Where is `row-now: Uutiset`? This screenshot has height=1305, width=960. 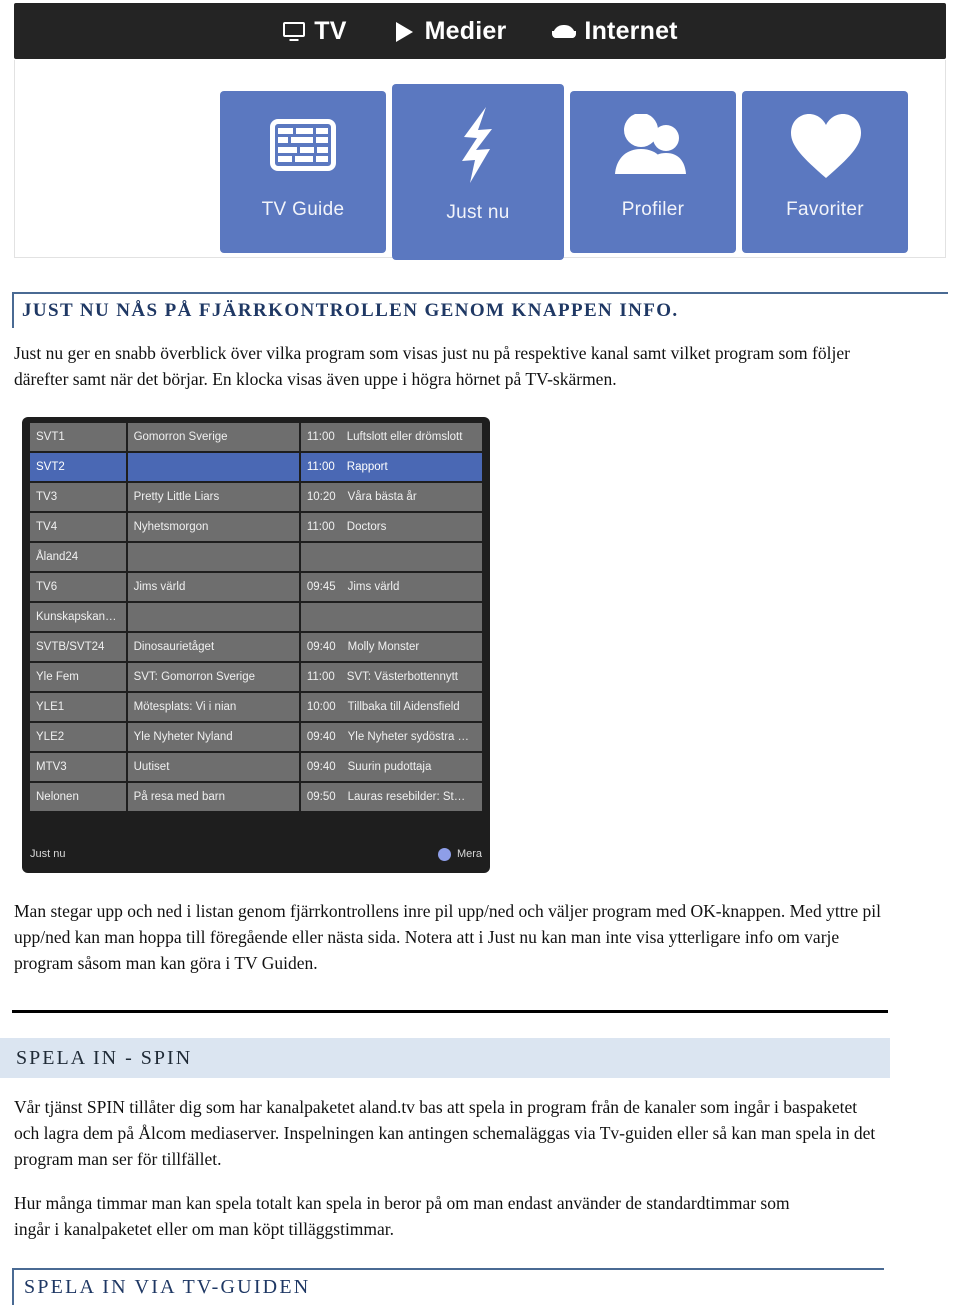 row-now: Uutiset is located at coordinates (213, 767).